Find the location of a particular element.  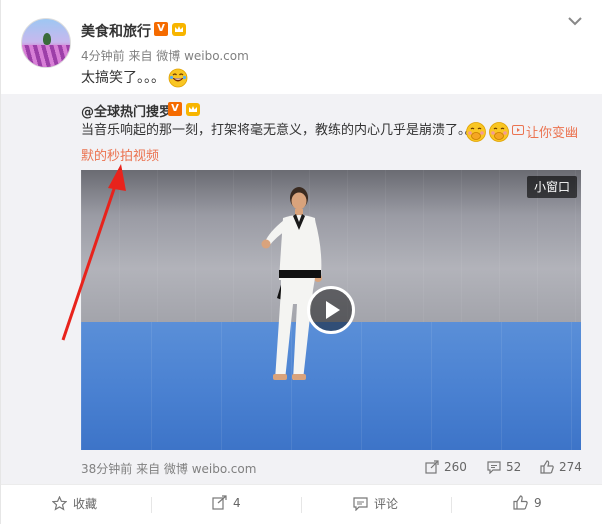

taekwondo-performer-image is located at coordinates (291, 283).